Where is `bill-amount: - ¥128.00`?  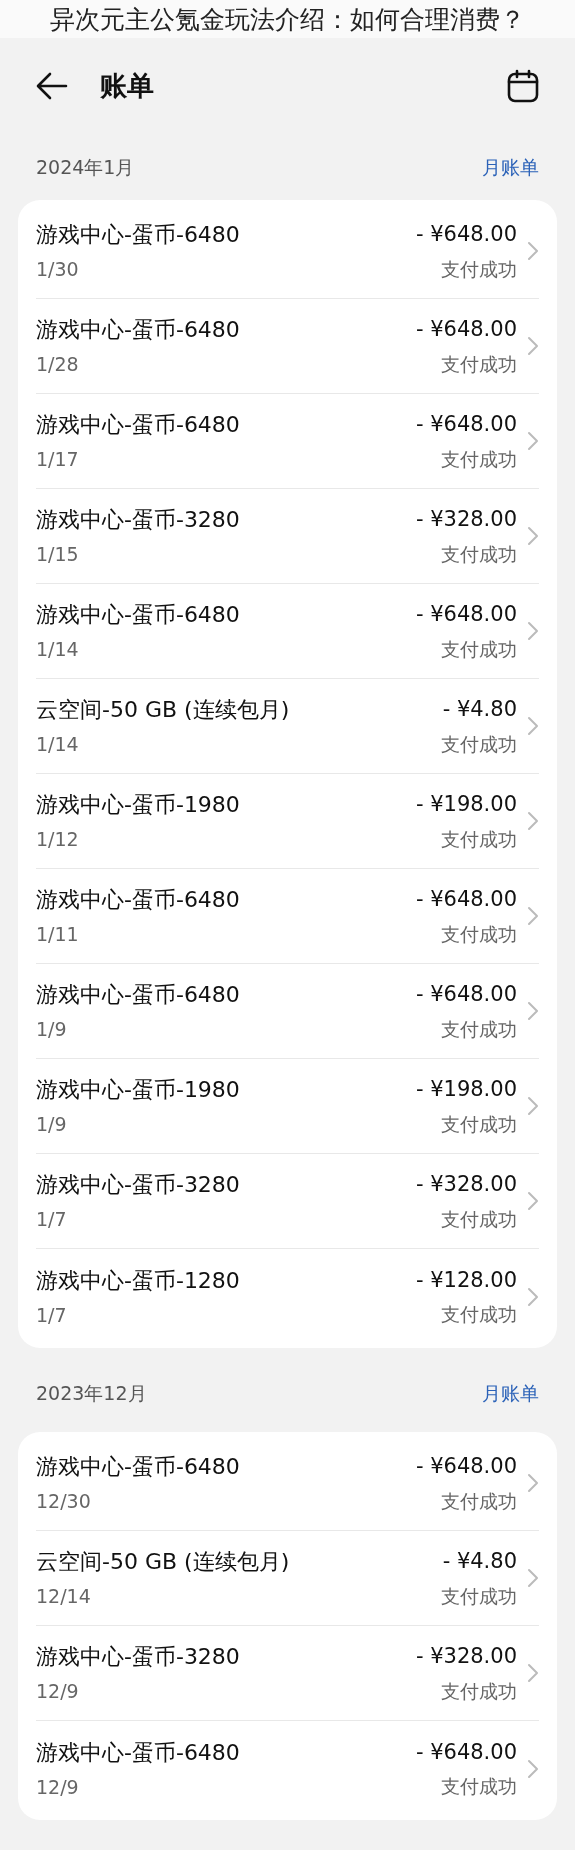
bill-amount: - ¥128.00 is located at coordinates (466, 1280).